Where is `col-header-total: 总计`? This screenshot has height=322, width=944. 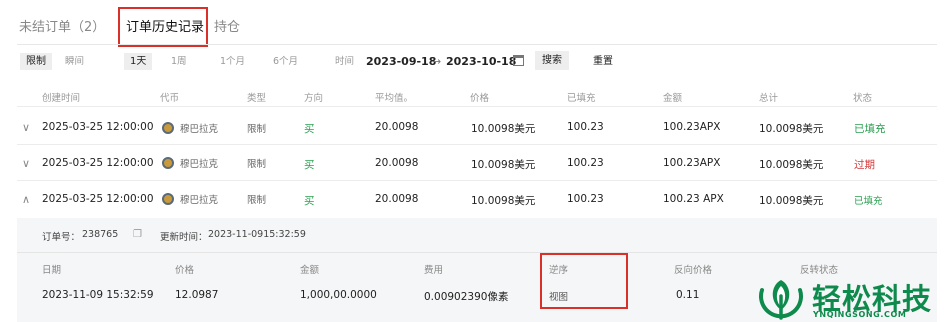
col-header-total: 总计 is located at coordinates (769, 98).